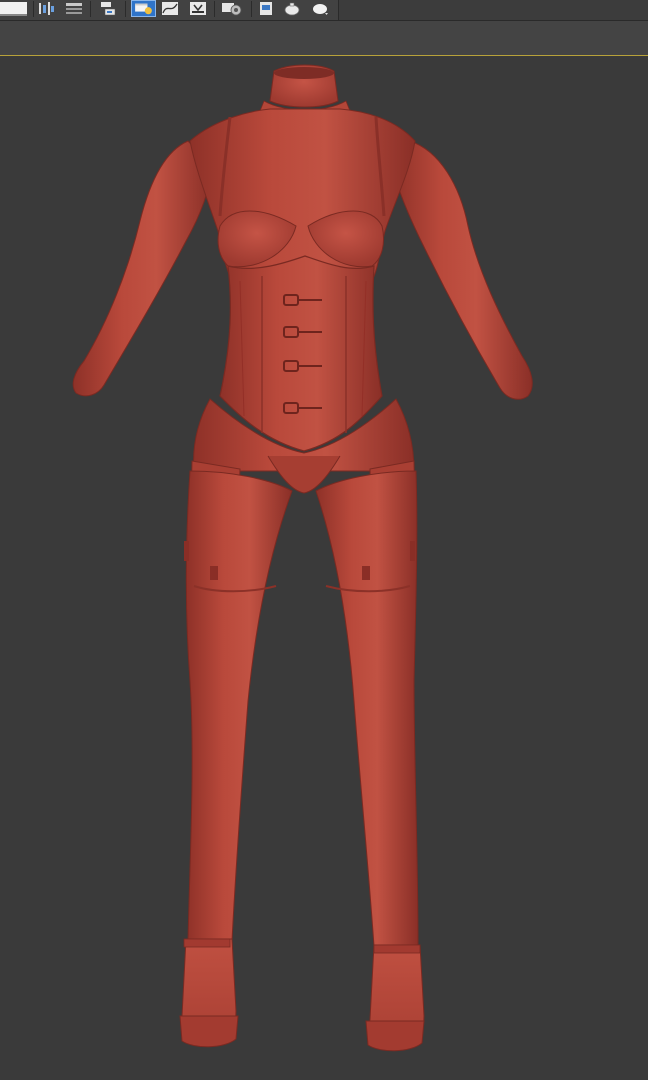 This screenshot has width=648, height=1080. What do you see at coordinates (462, 270) in the screenshot?
I see `right-arm` at bounding box center [462, 270].